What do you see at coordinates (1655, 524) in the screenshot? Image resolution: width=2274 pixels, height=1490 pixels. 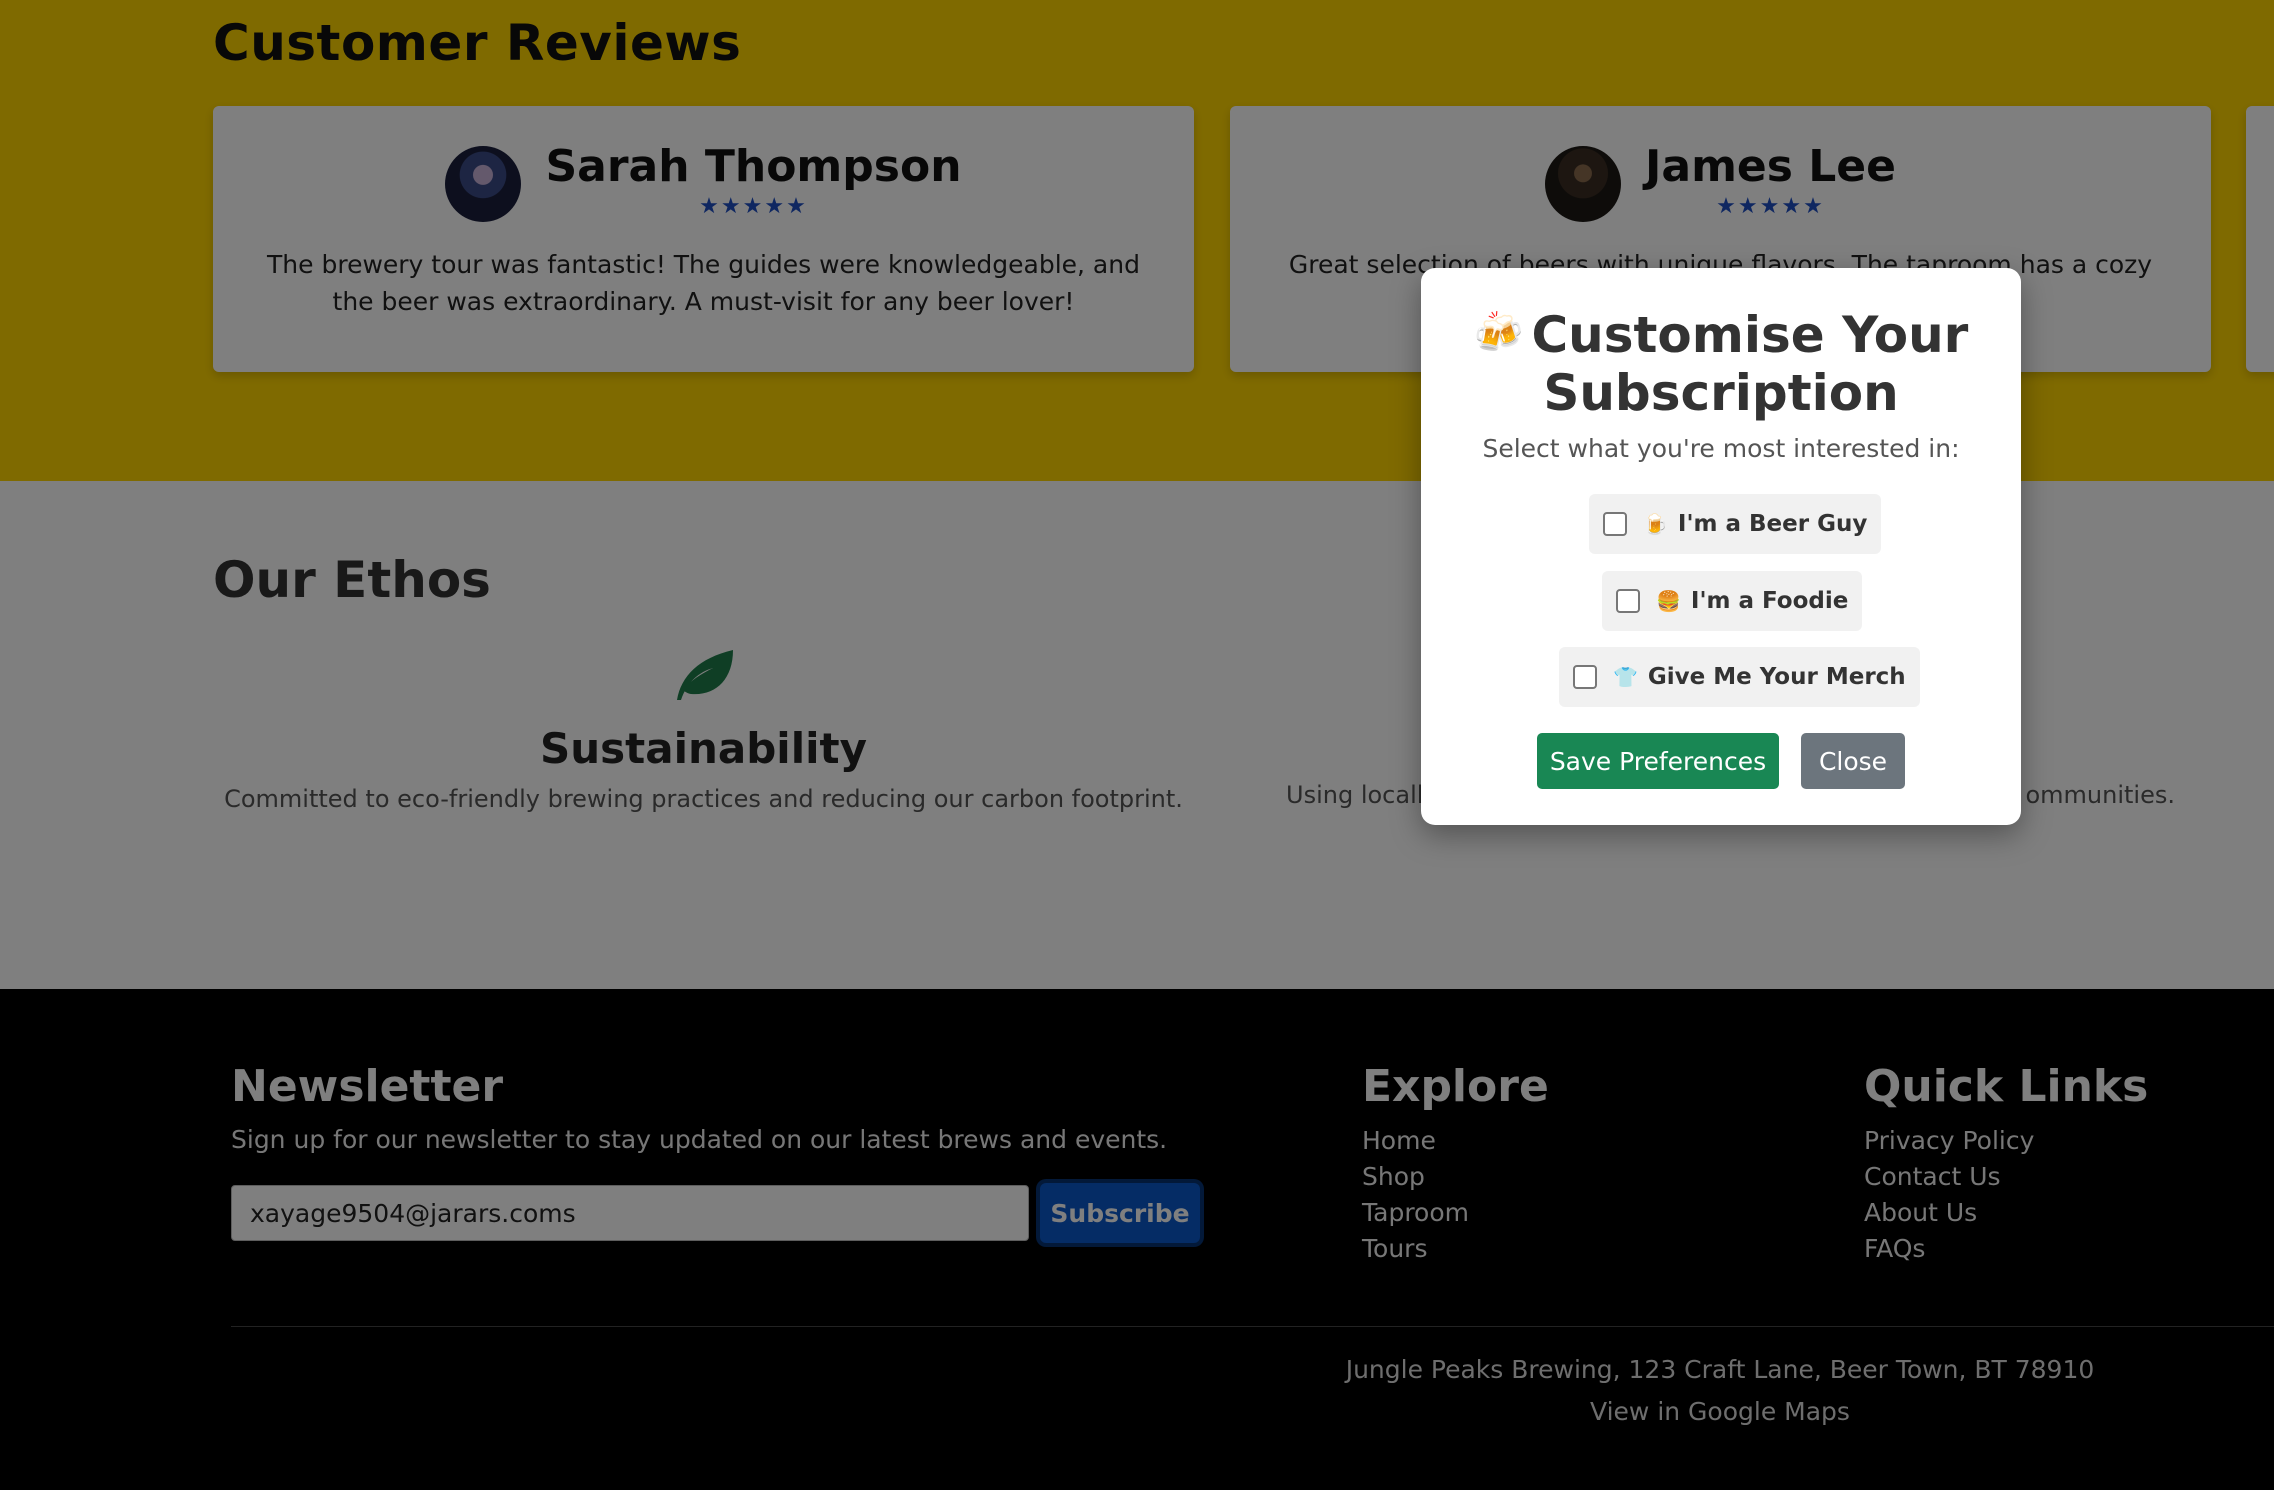 I see `beer-icon: 🍺` at bounding box center [1655, 524].